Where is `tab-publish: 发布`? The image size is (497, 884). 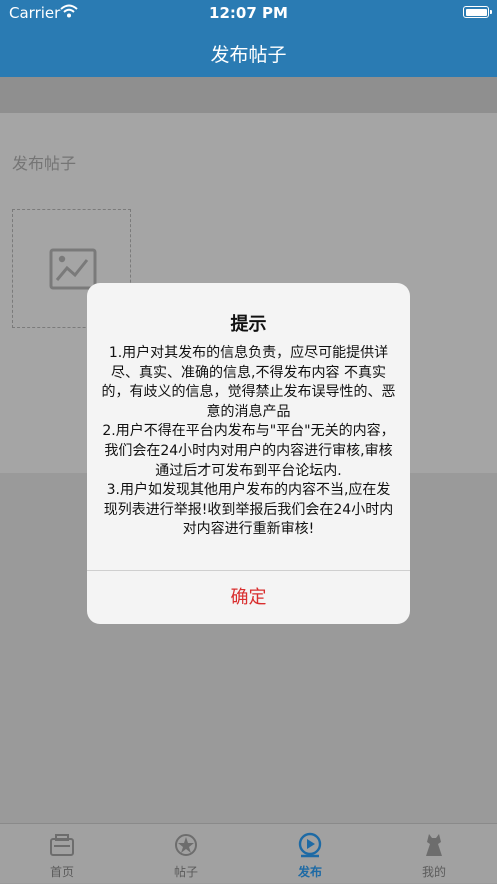
tab-publish: 发布 is located at coordinates (310, 854).